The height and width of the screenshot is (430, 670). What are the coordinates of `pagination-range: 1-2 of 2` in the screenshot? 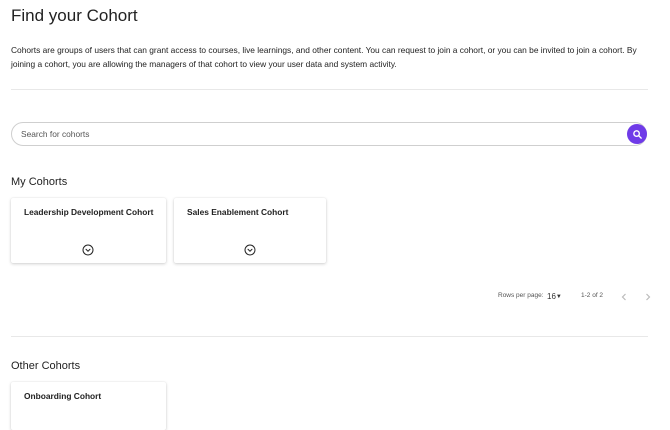 It's located at (592, 295).